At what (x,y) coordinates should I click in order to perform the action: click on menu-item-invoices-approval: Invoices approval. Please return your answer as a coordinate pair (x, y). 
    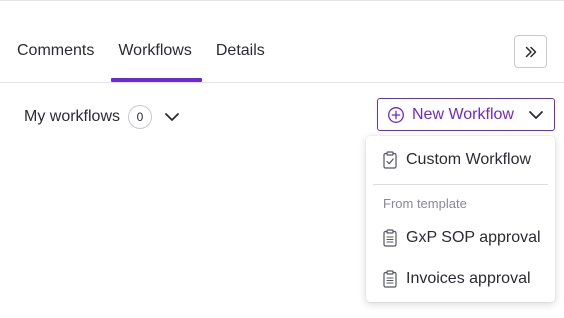
    Looking at the image, I should click on (460, 279).